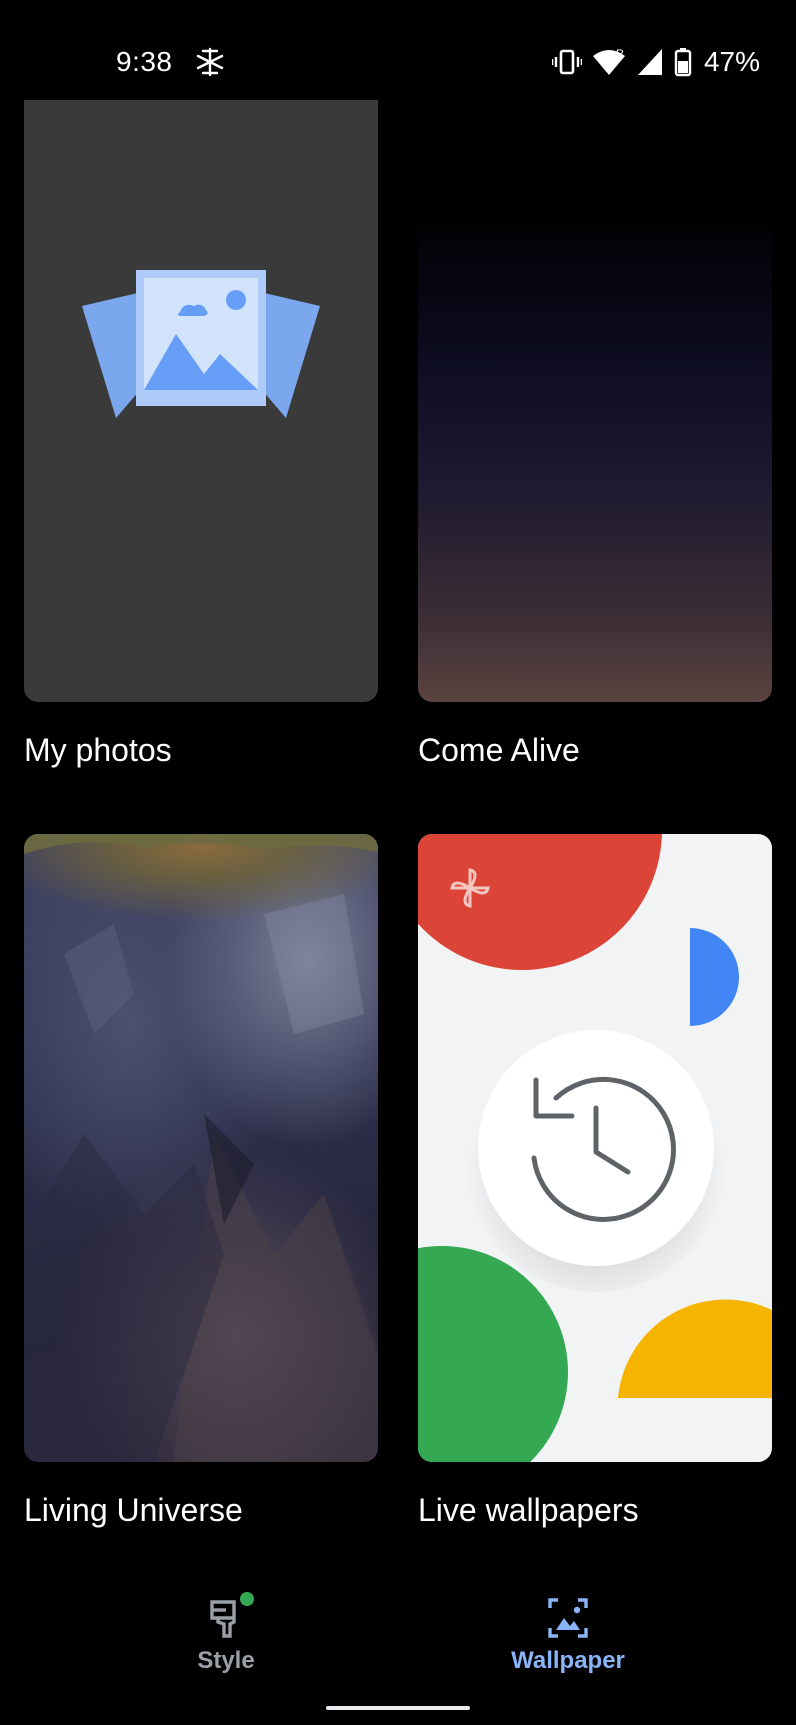 This screenshot has height=1725, width=796. I want to click on history-icon, so click(603, 1149).